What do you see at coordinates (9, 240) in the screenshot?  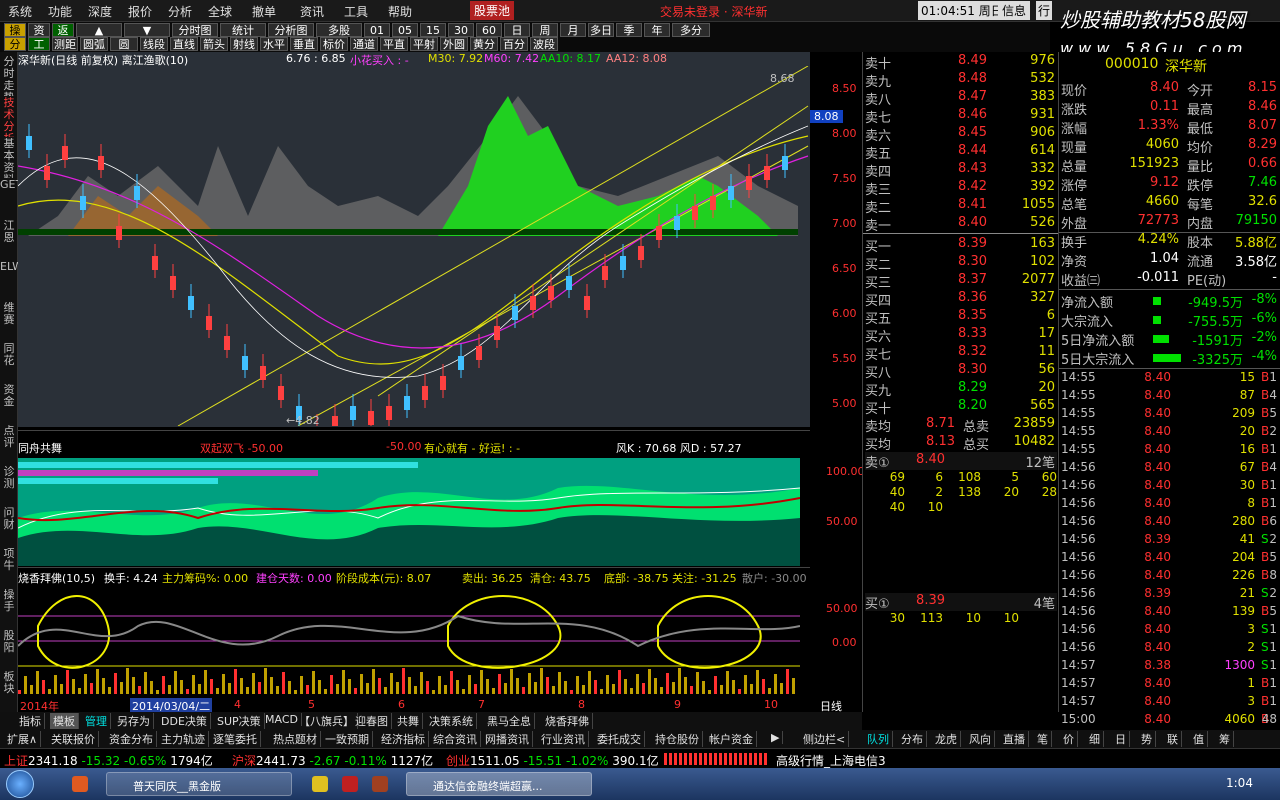 I see `left-tab: 江恩` at bounding box center [9, 240].